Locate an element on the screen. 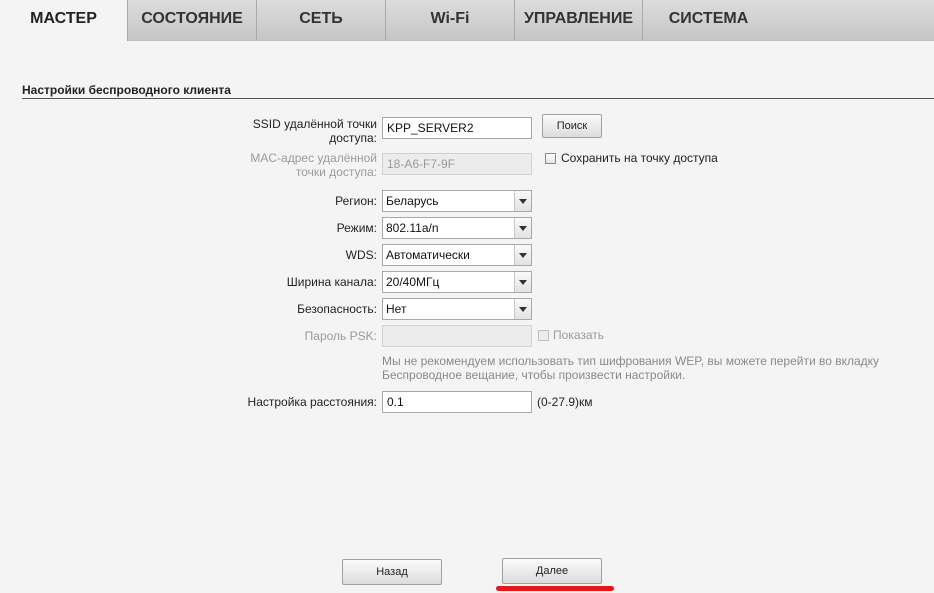 This screenshot has width=934, height=593. highlight-underline is located at coordinates (555, 588).